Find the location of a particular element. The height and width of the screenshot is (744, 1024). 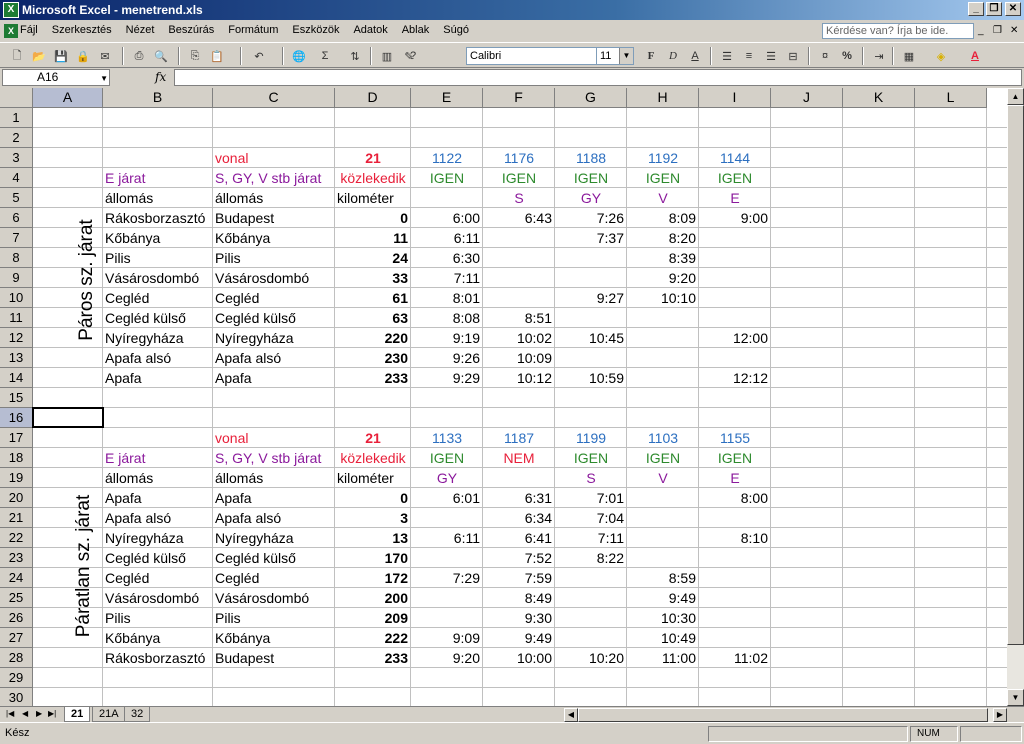

cell-d27: 222 is located at coordinates (373, 638).